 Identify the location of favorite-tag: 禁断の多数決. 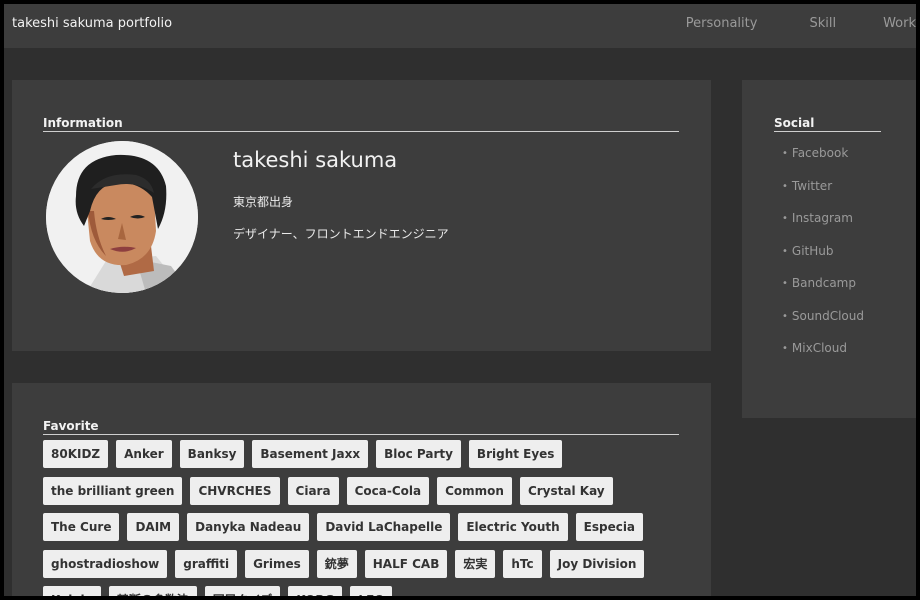
(152, 591).